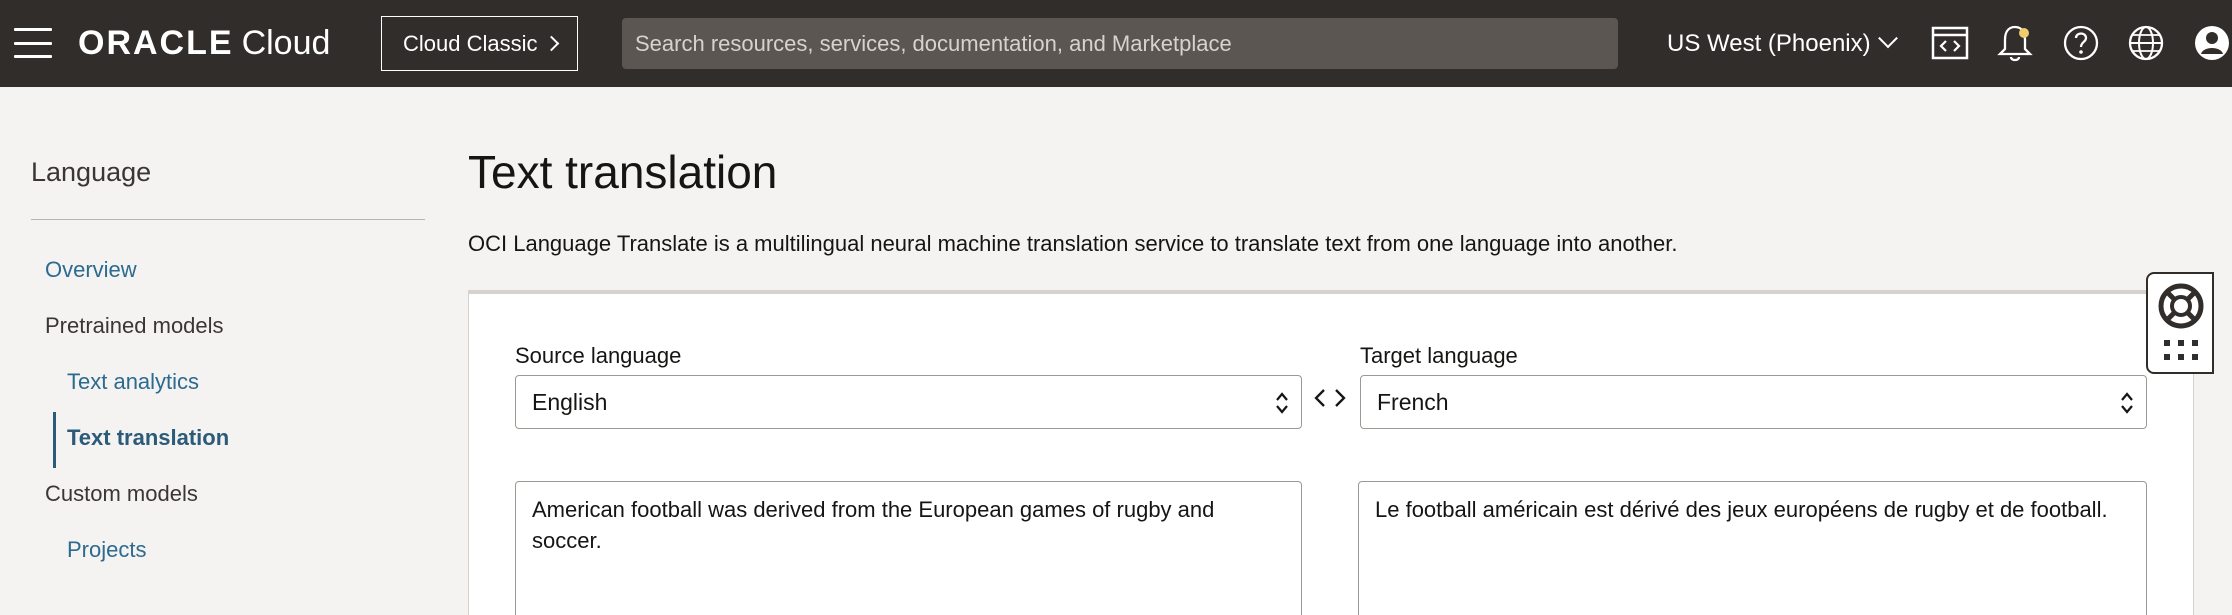 The width and height of the screenshot is (2232, 615). I want to click on lifebuoy-icon, so click(2181, 306).